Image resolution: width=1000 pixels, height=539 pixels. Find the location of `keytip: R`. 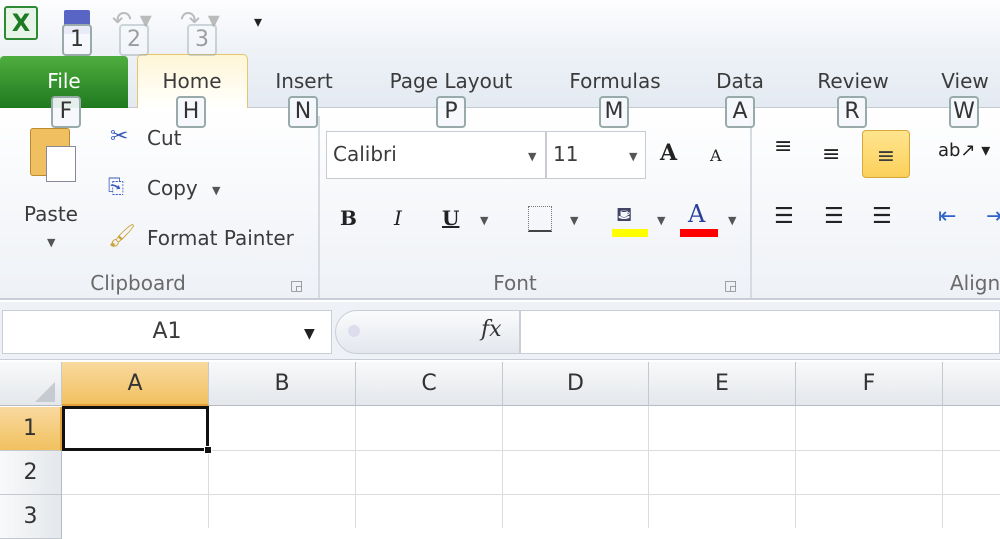

keytip: R is located at coordinates (852, 112).